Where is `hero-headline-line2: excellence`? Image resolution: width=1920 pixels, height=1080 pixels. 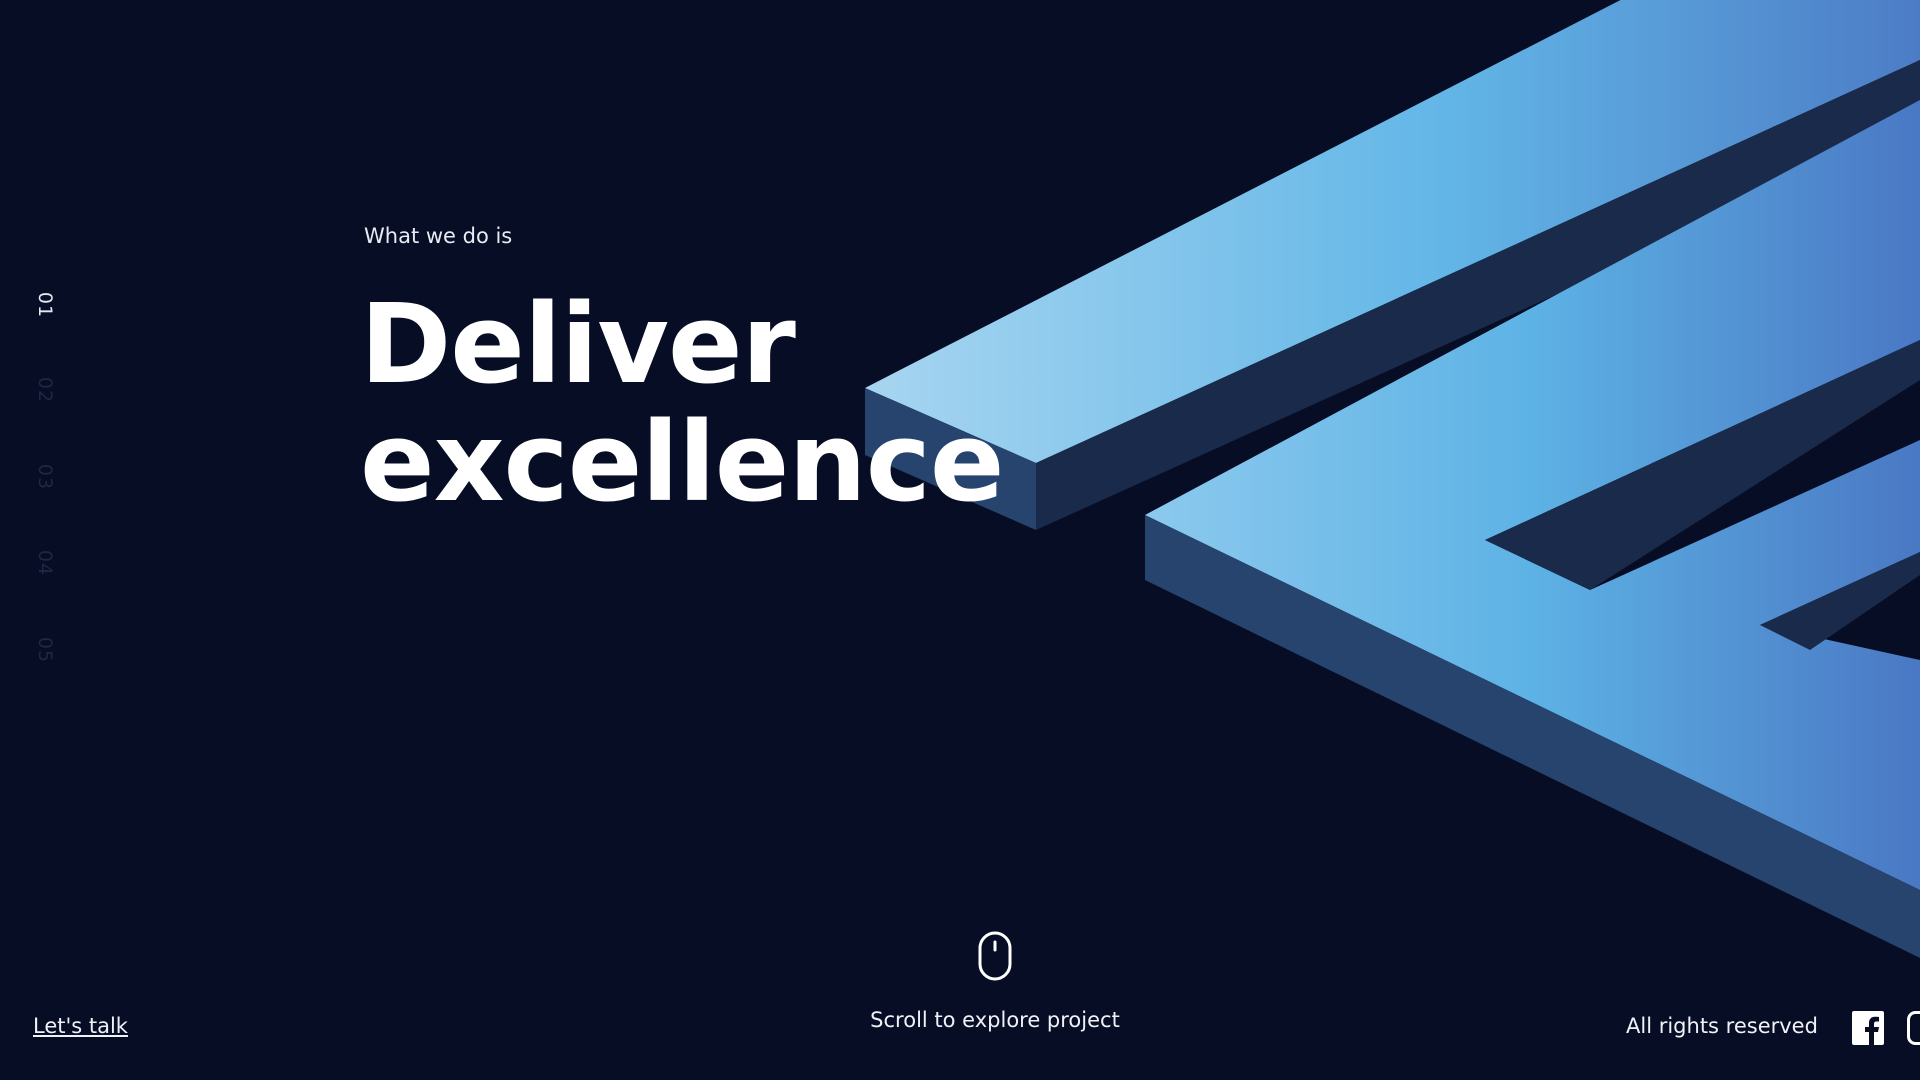 hero-headline-line2: excellence is located at coordinates (682, 462).